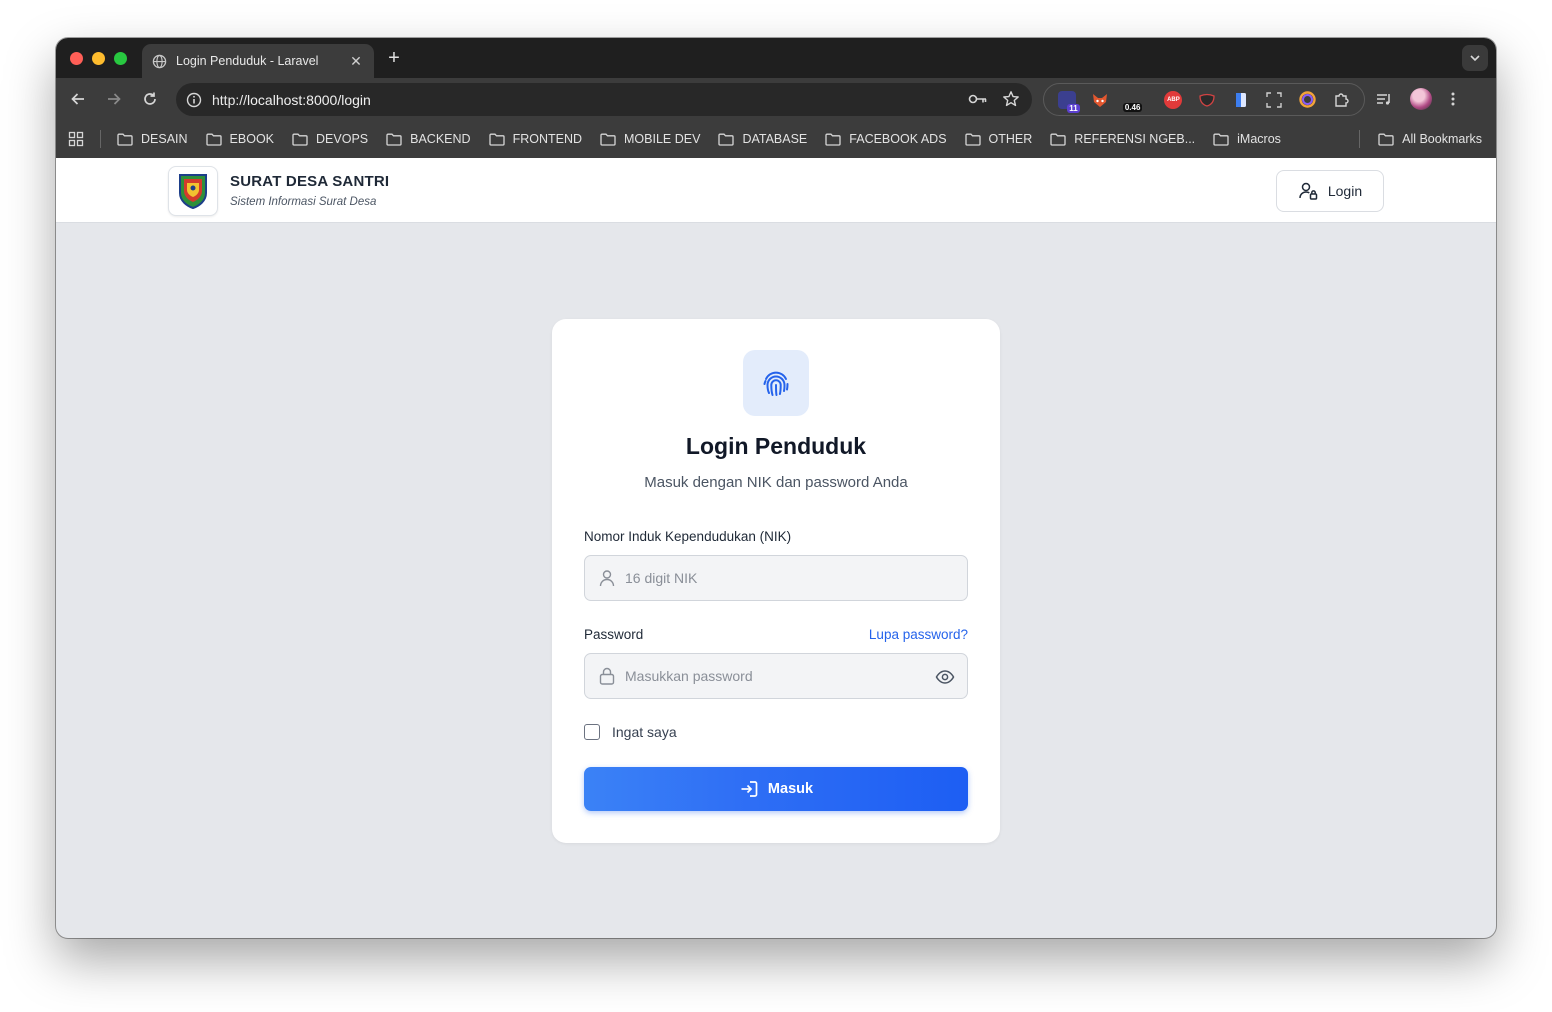 This screenshot has height=1012, width=1552. What do you see at coordinates (193, 191) in the screenshot?
I see `village-emblem-logo` at bounding box center [193, 191].